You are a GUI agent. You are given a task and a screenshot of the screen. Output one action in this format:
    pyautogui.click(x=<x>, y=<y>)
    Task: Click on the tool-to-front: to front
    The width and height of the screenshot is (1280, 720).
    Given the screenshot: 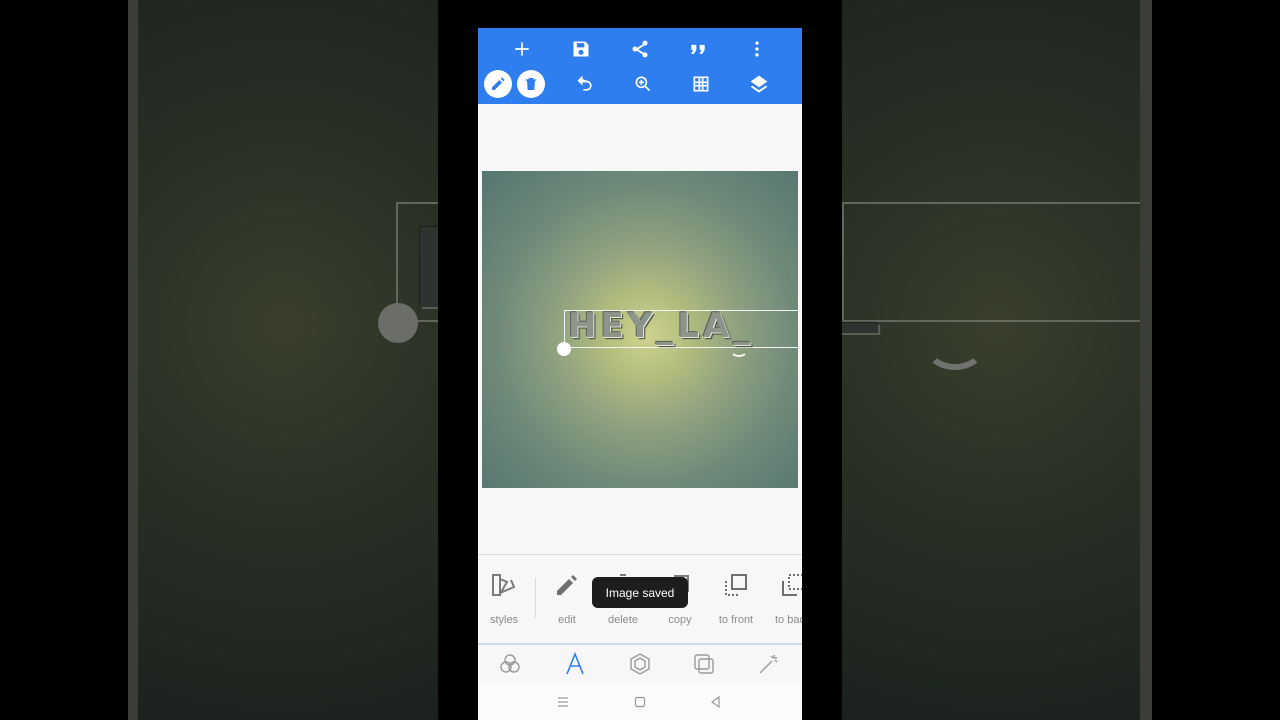 What is the action you would take?
    pyautogui.click(x=736, y=597)
    